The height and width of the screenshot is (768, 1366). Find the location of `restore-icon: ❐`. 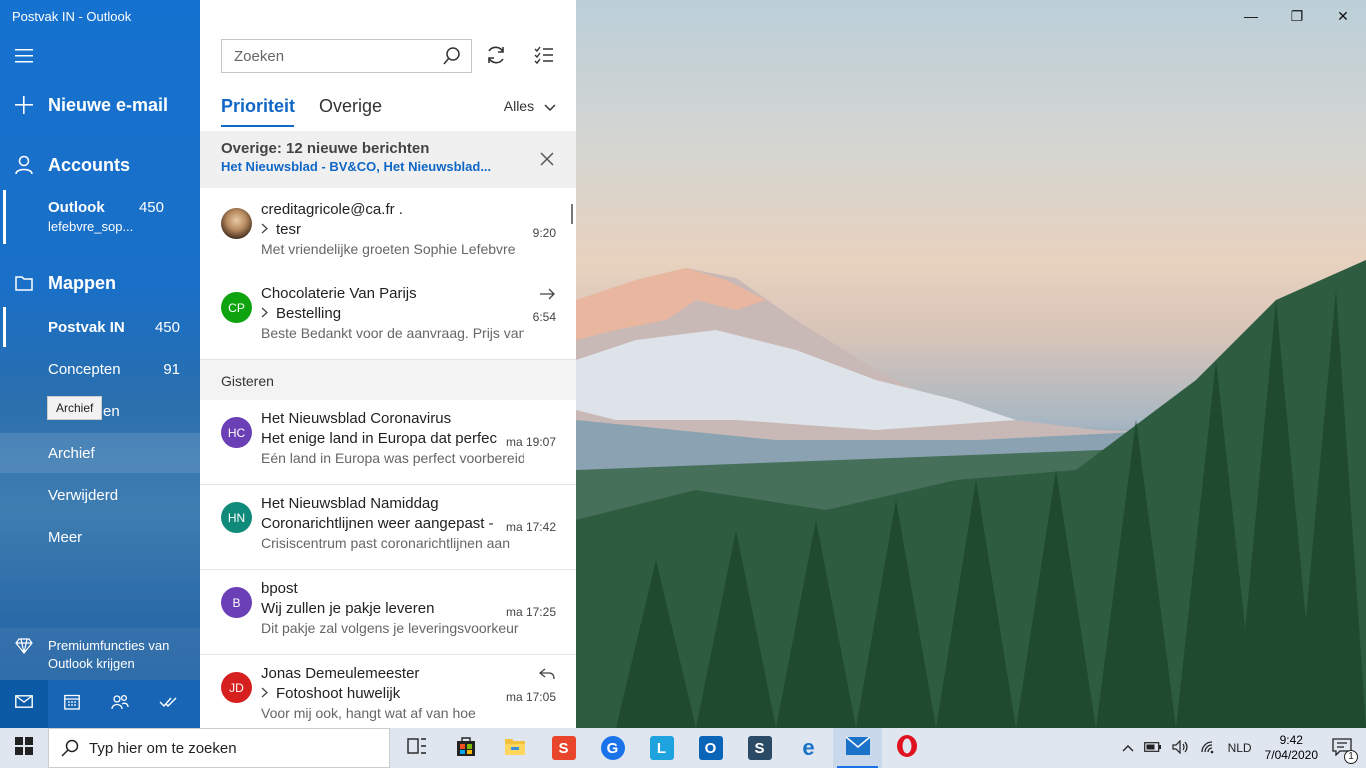

restore-icon: ❐ is located at coordinates (1297, 15).